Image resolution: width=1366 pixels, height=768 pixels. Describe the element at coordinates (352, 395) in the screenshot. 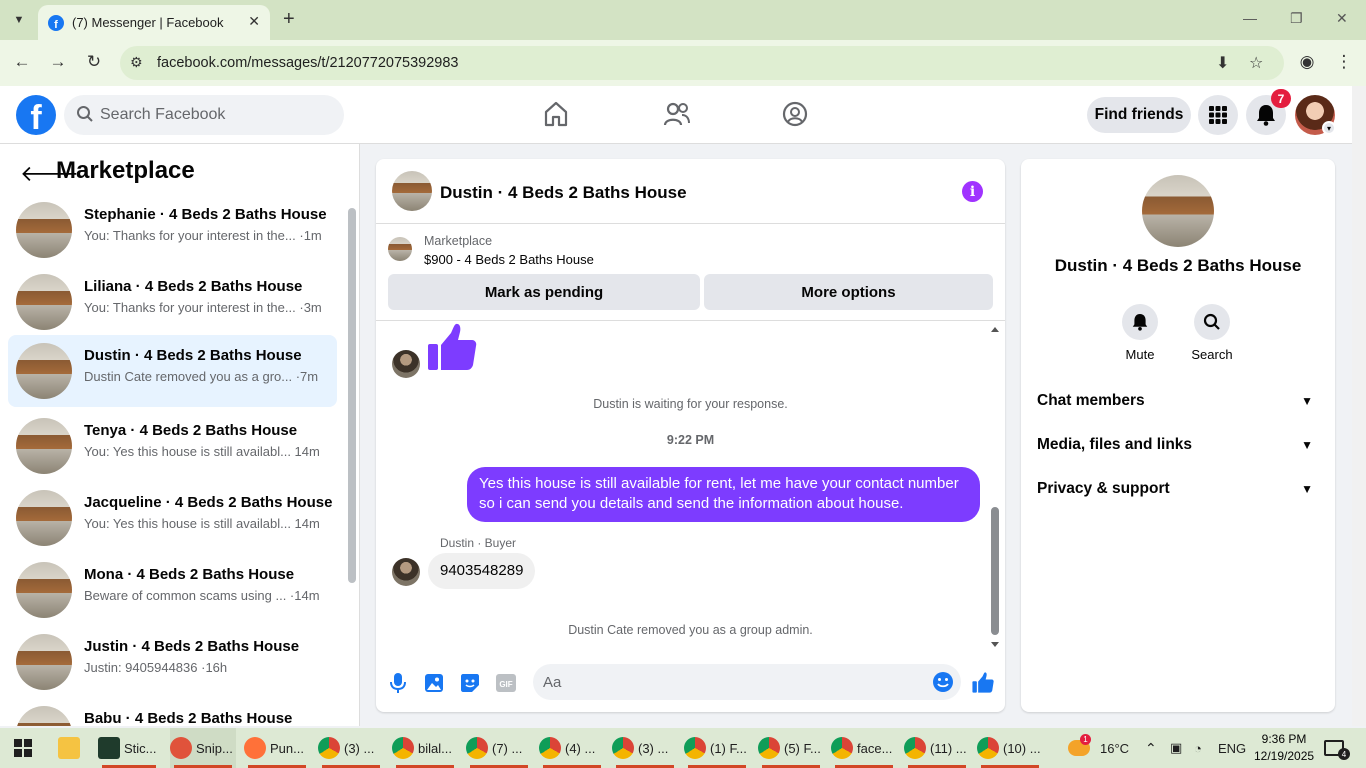

I see `sidebar-scroll-thumb` at that location.